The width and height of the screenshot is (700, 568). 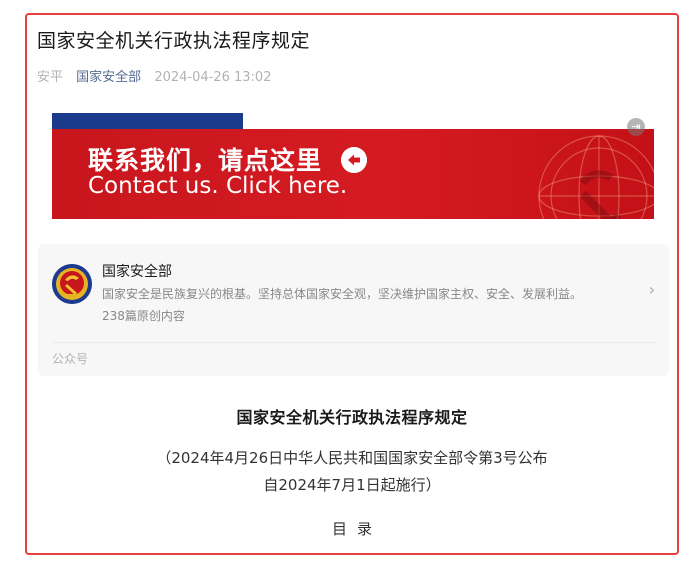 I want to click on table-of-contents-heading: 目录, so click(x=356, y=529).